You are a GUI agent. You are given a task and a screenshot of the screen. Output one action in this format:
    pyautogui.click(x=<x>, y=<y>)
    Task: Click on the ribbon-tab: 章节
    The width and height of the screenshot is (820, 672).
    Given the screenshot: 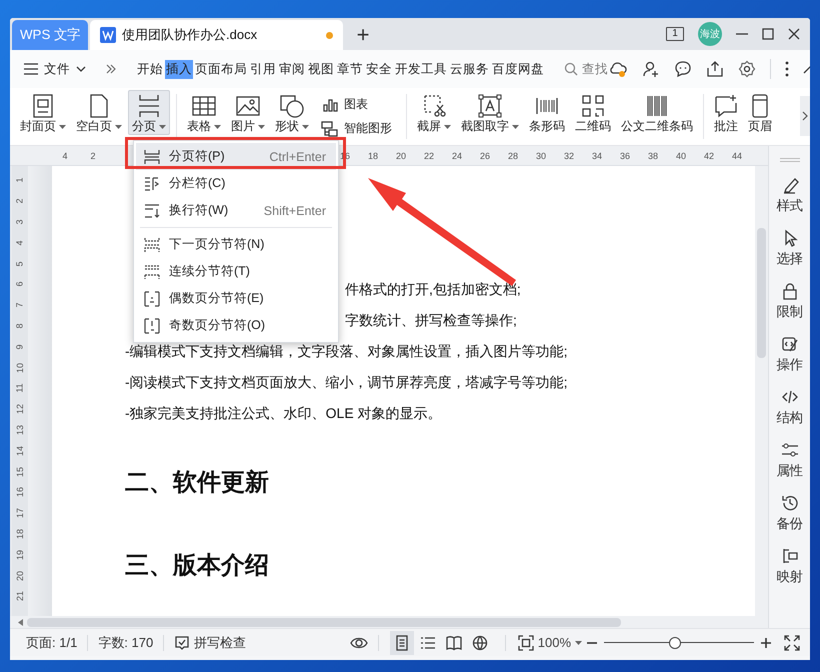 What is the action you would take?
    pyautogui.click(x=350, y=69)
    